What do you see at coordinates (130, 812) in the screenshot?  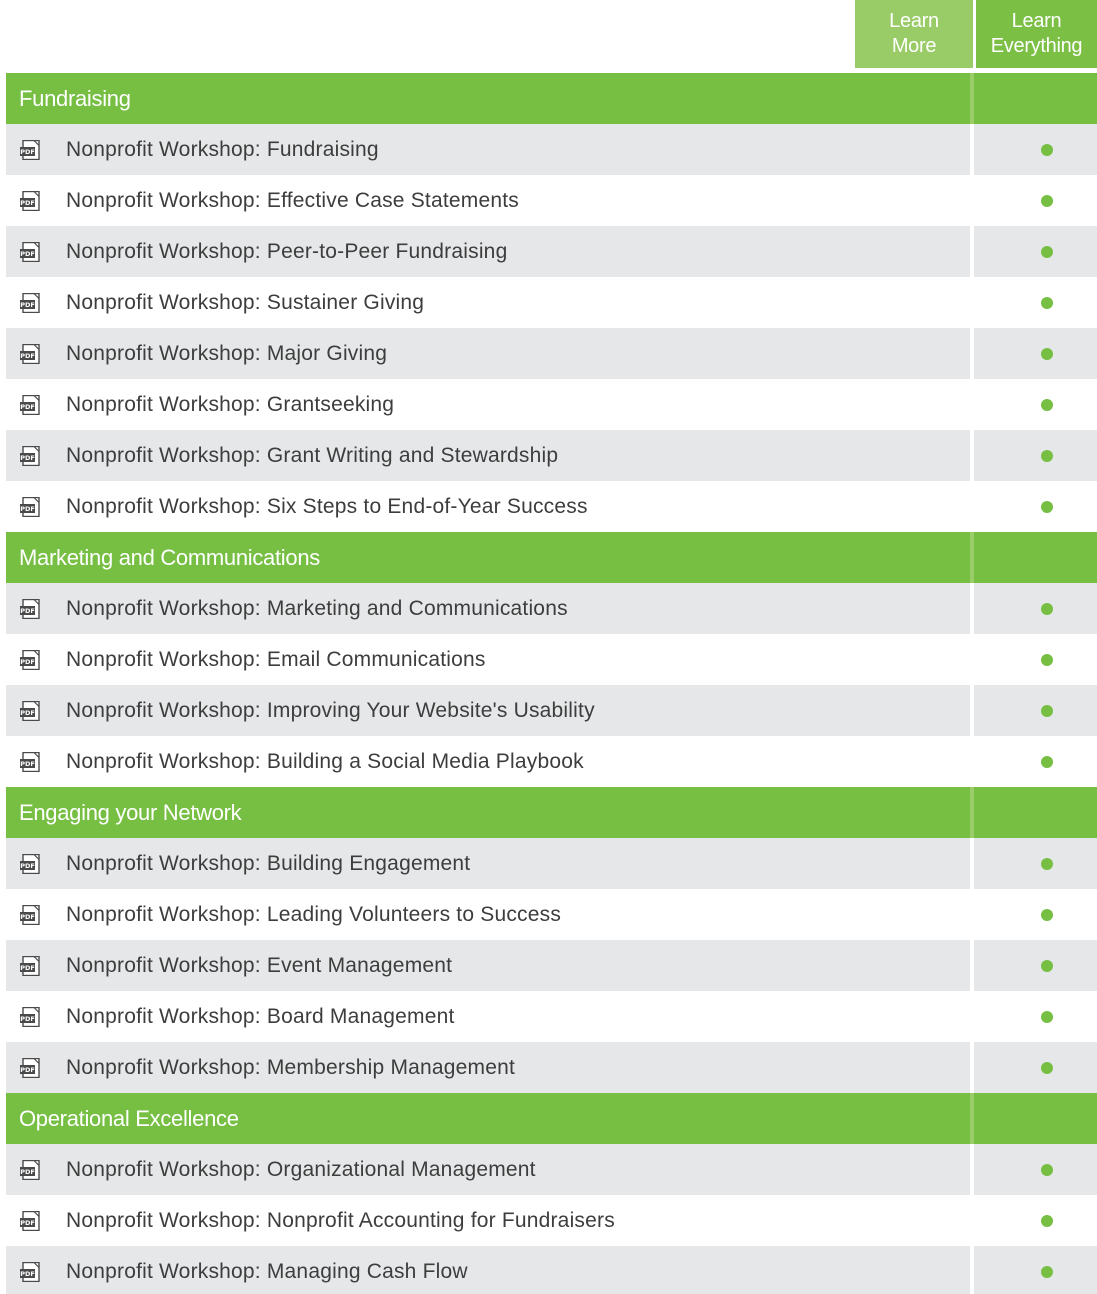 I see `section-title: Engaging your Network` at bounding box center [130, 812].